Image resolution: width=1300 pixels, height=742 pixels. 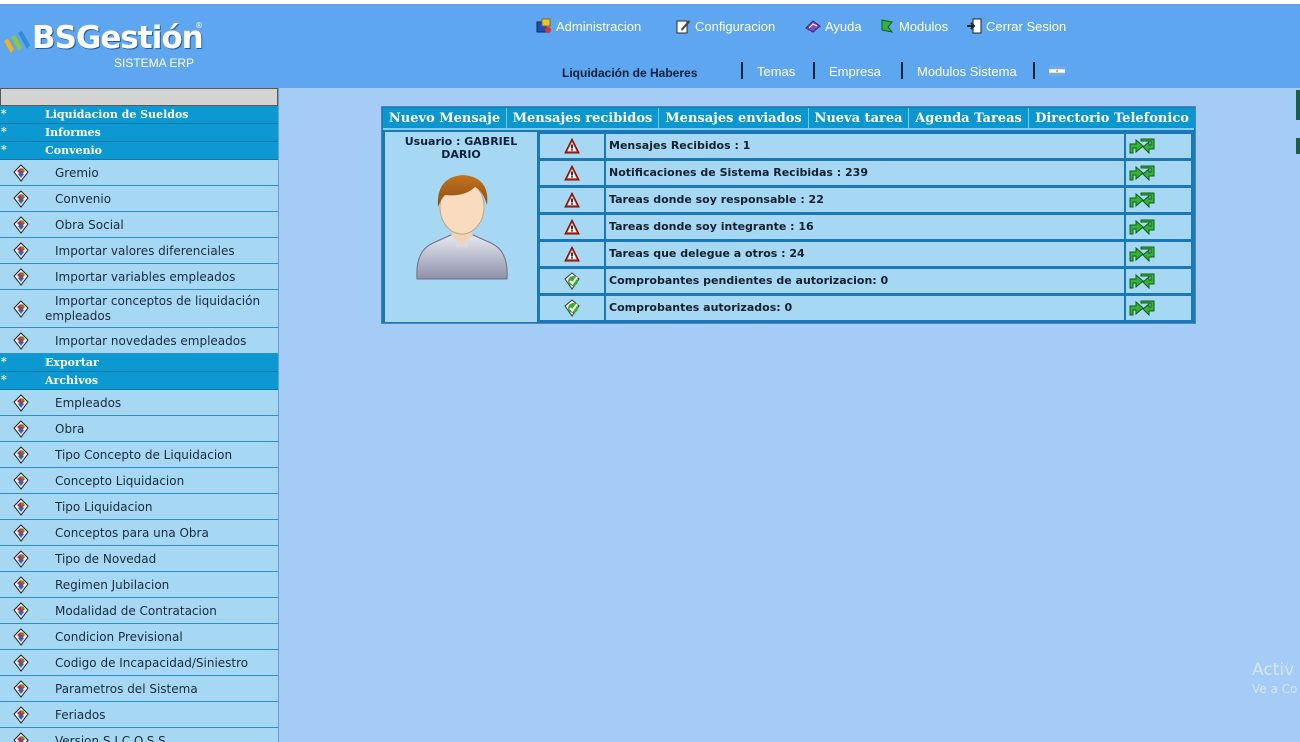 I want to click on sidebar-section: * Exportar, so click(x=139, y=363).